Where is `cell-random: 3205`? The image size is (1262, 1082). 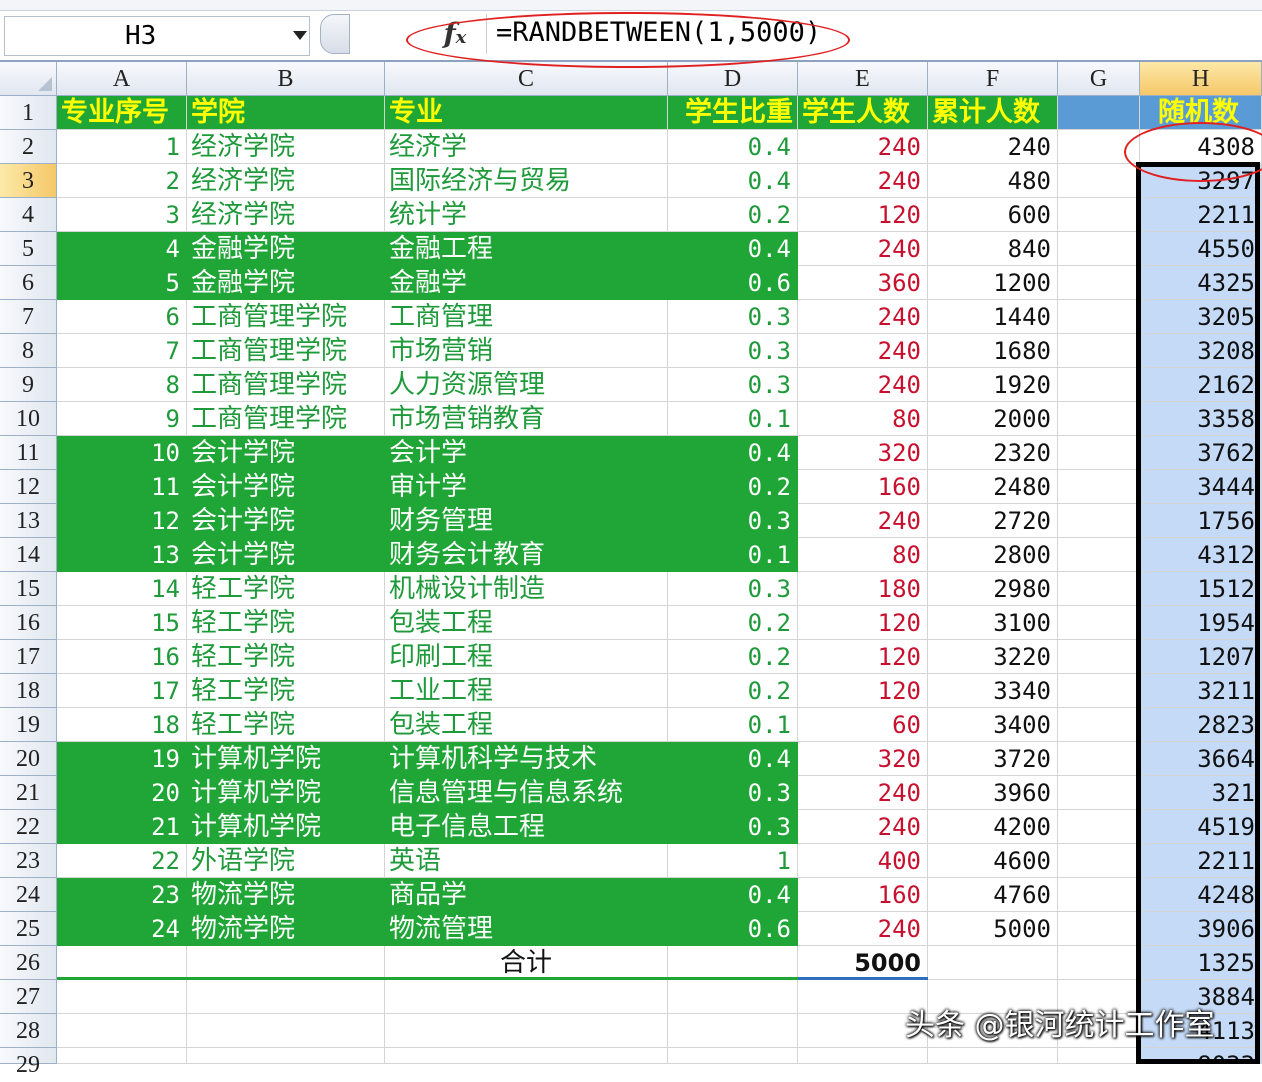 cell-random: 3205 is located at coordinates (1201, 317).